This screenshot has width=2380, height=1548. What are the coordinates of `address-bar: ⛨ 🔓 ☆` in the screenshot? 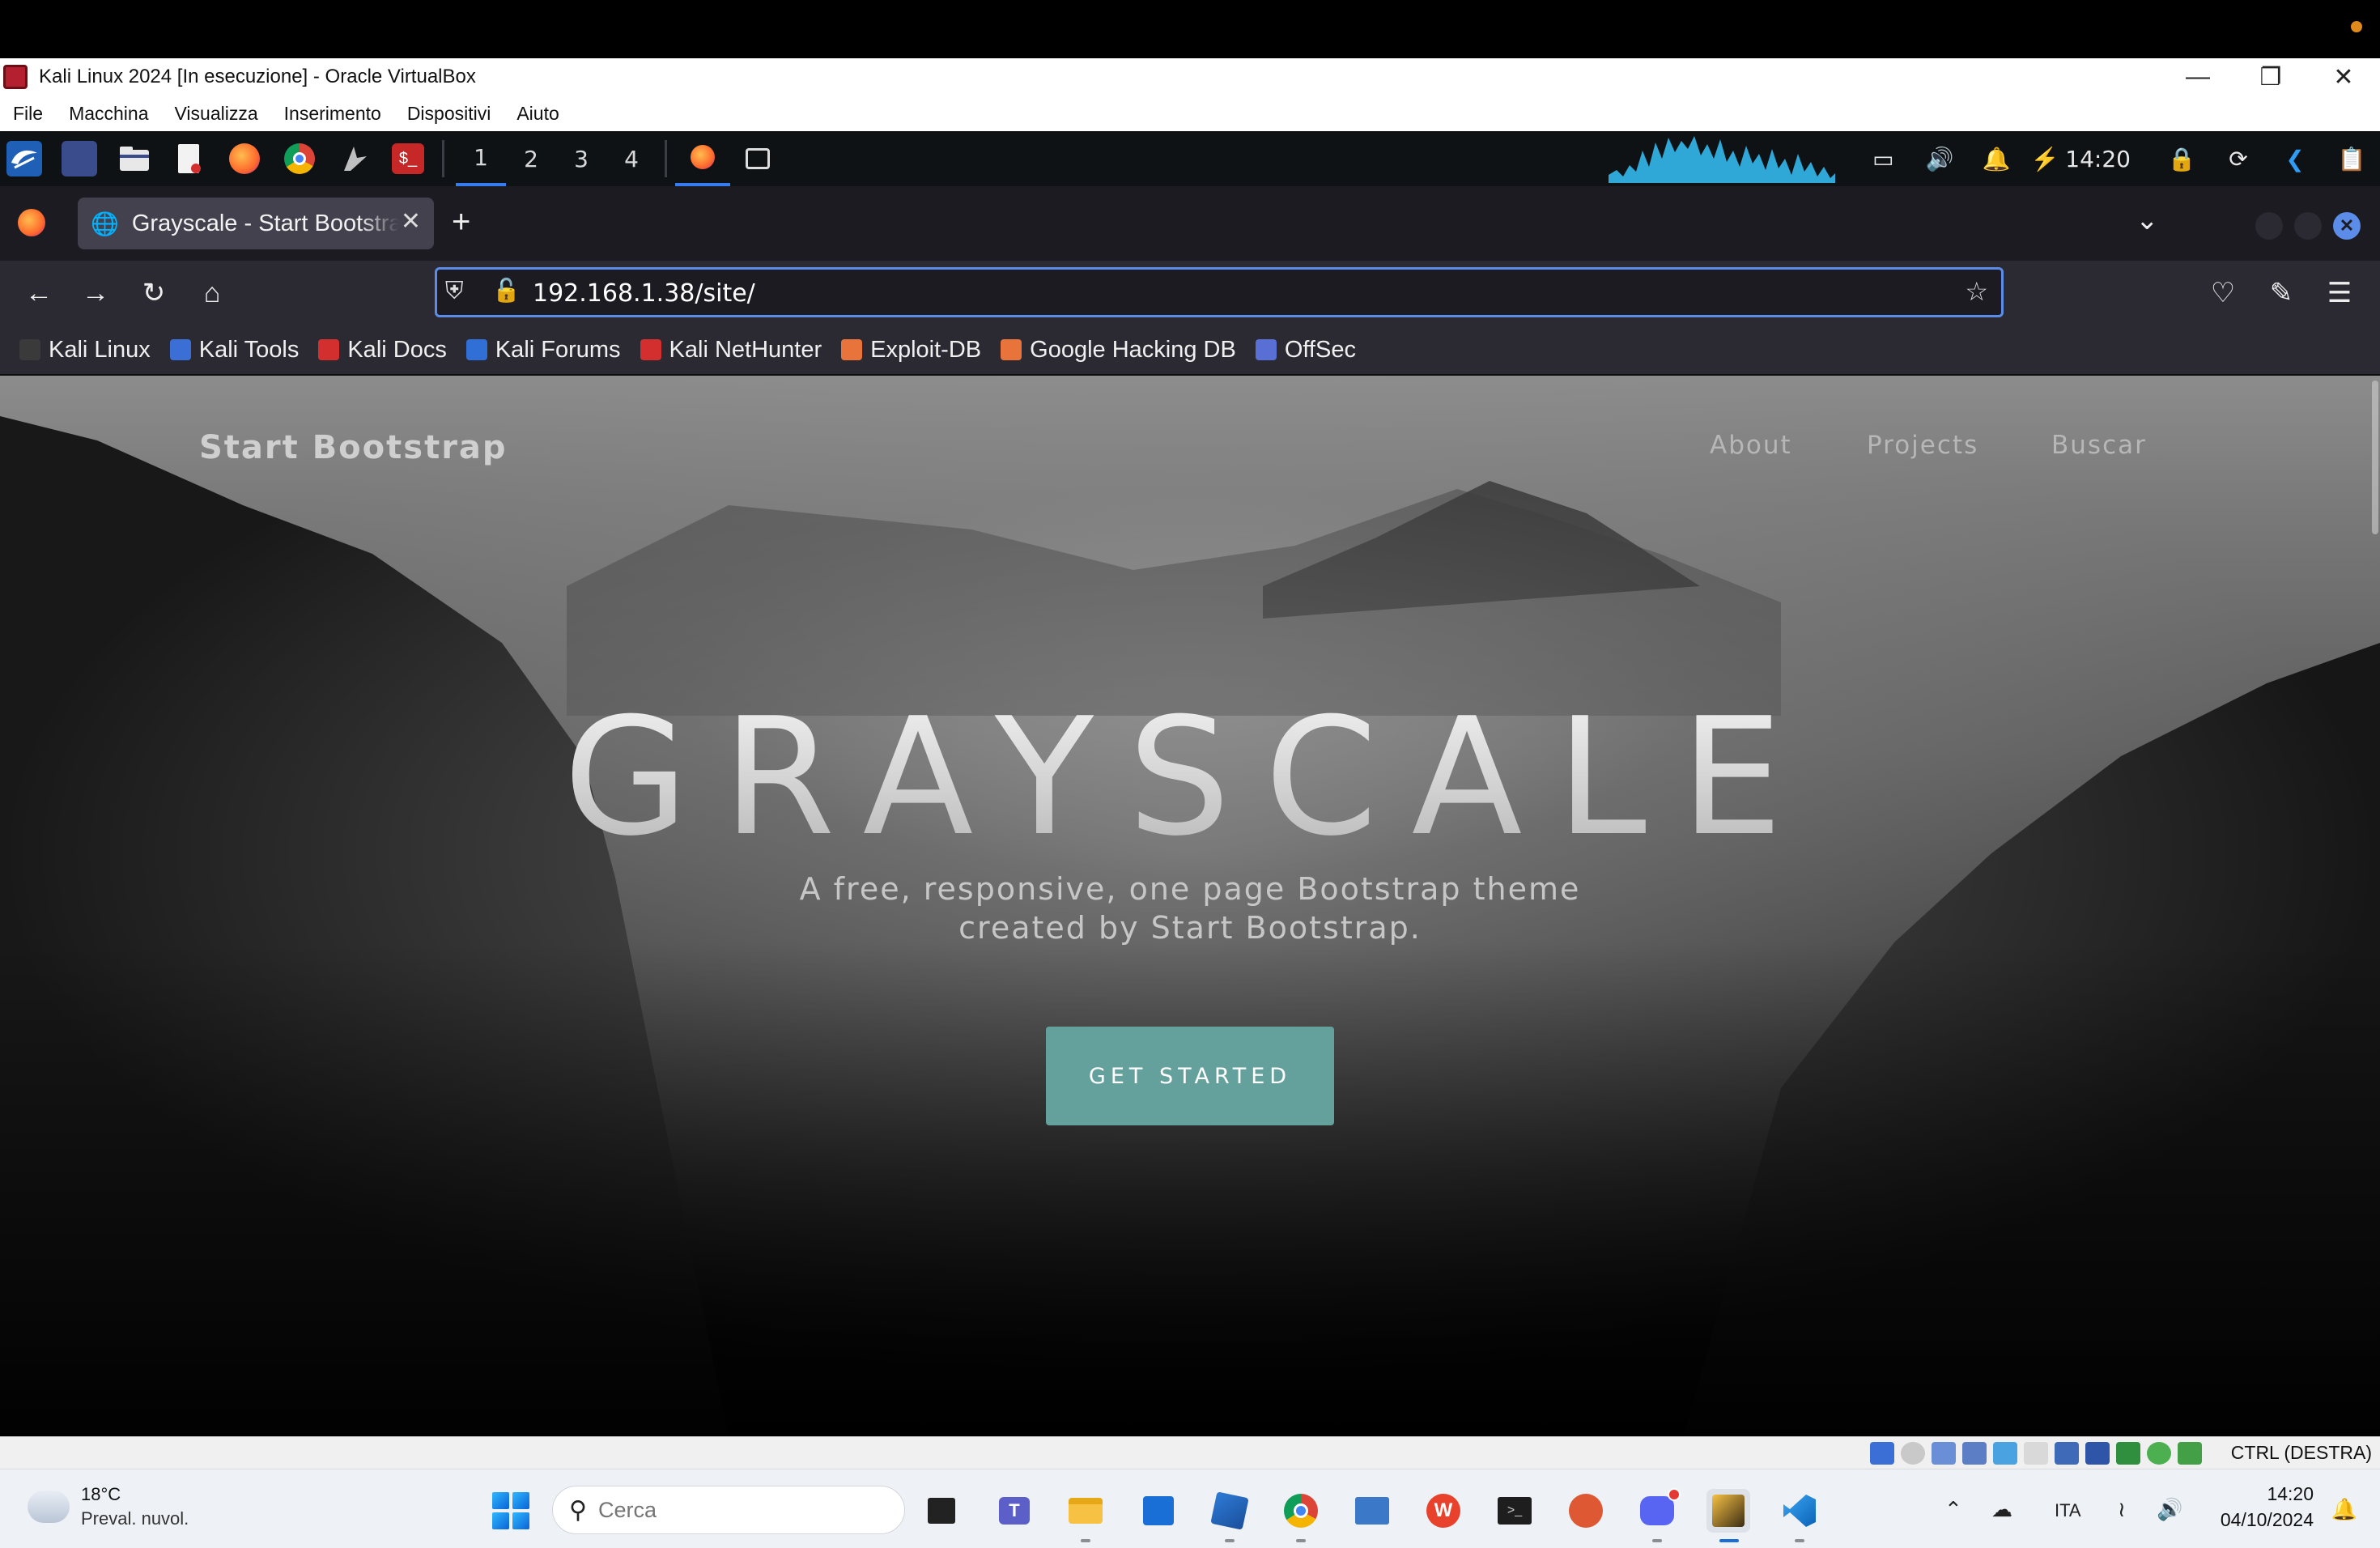 It's located at (1219, 292).